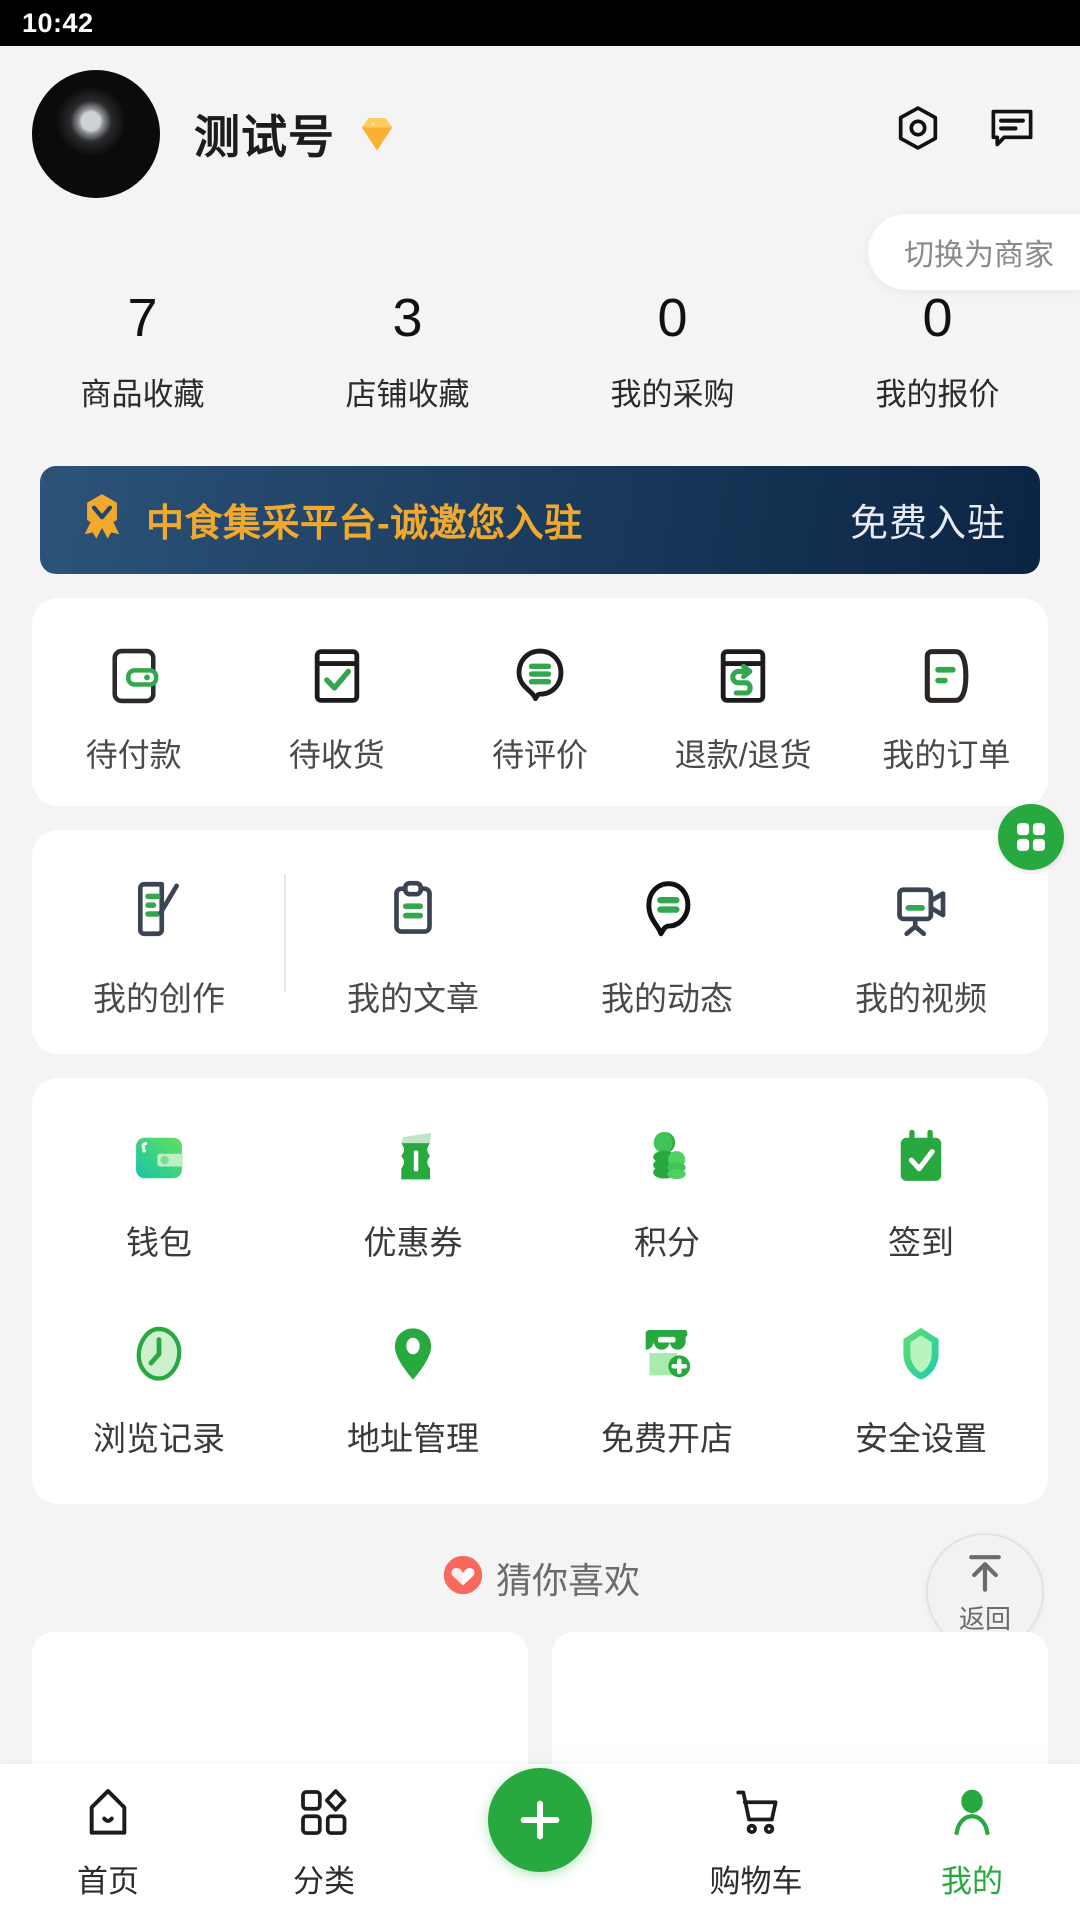  I want to click on switch-to-merchant-button: 切换为商家, so click(974, 252).